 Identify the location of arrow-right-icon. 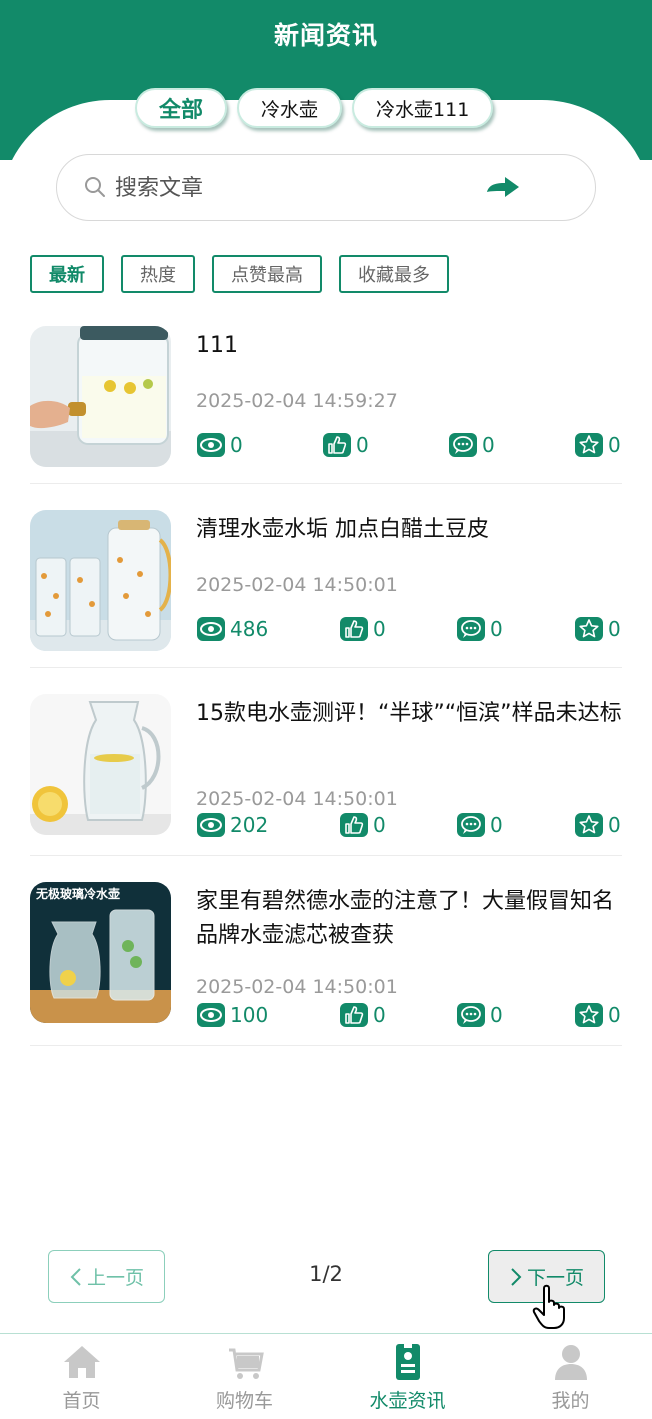
(503, 188).